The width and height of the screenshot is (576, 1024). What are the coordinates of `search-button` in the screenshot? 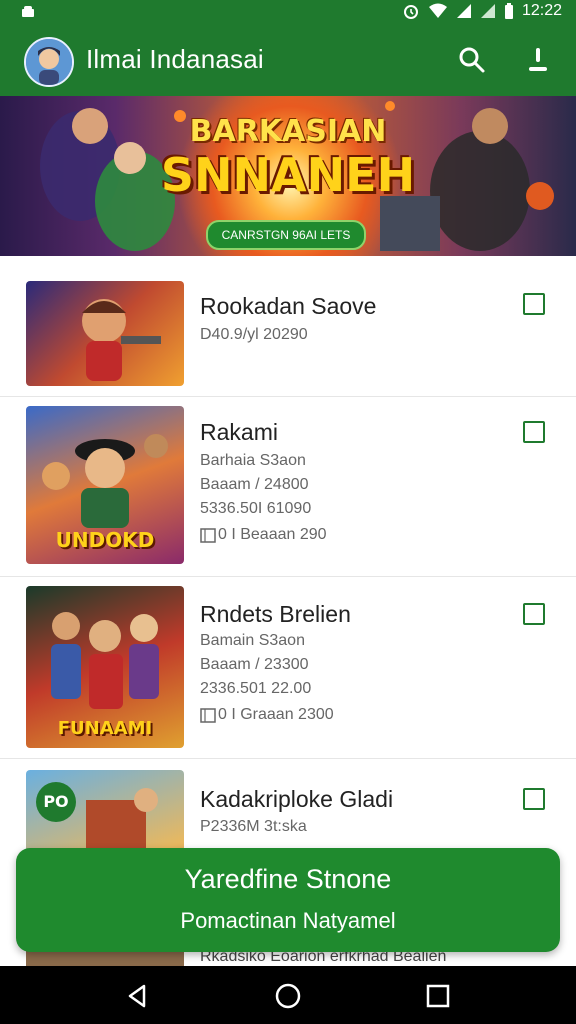 It's located at (472, 60).